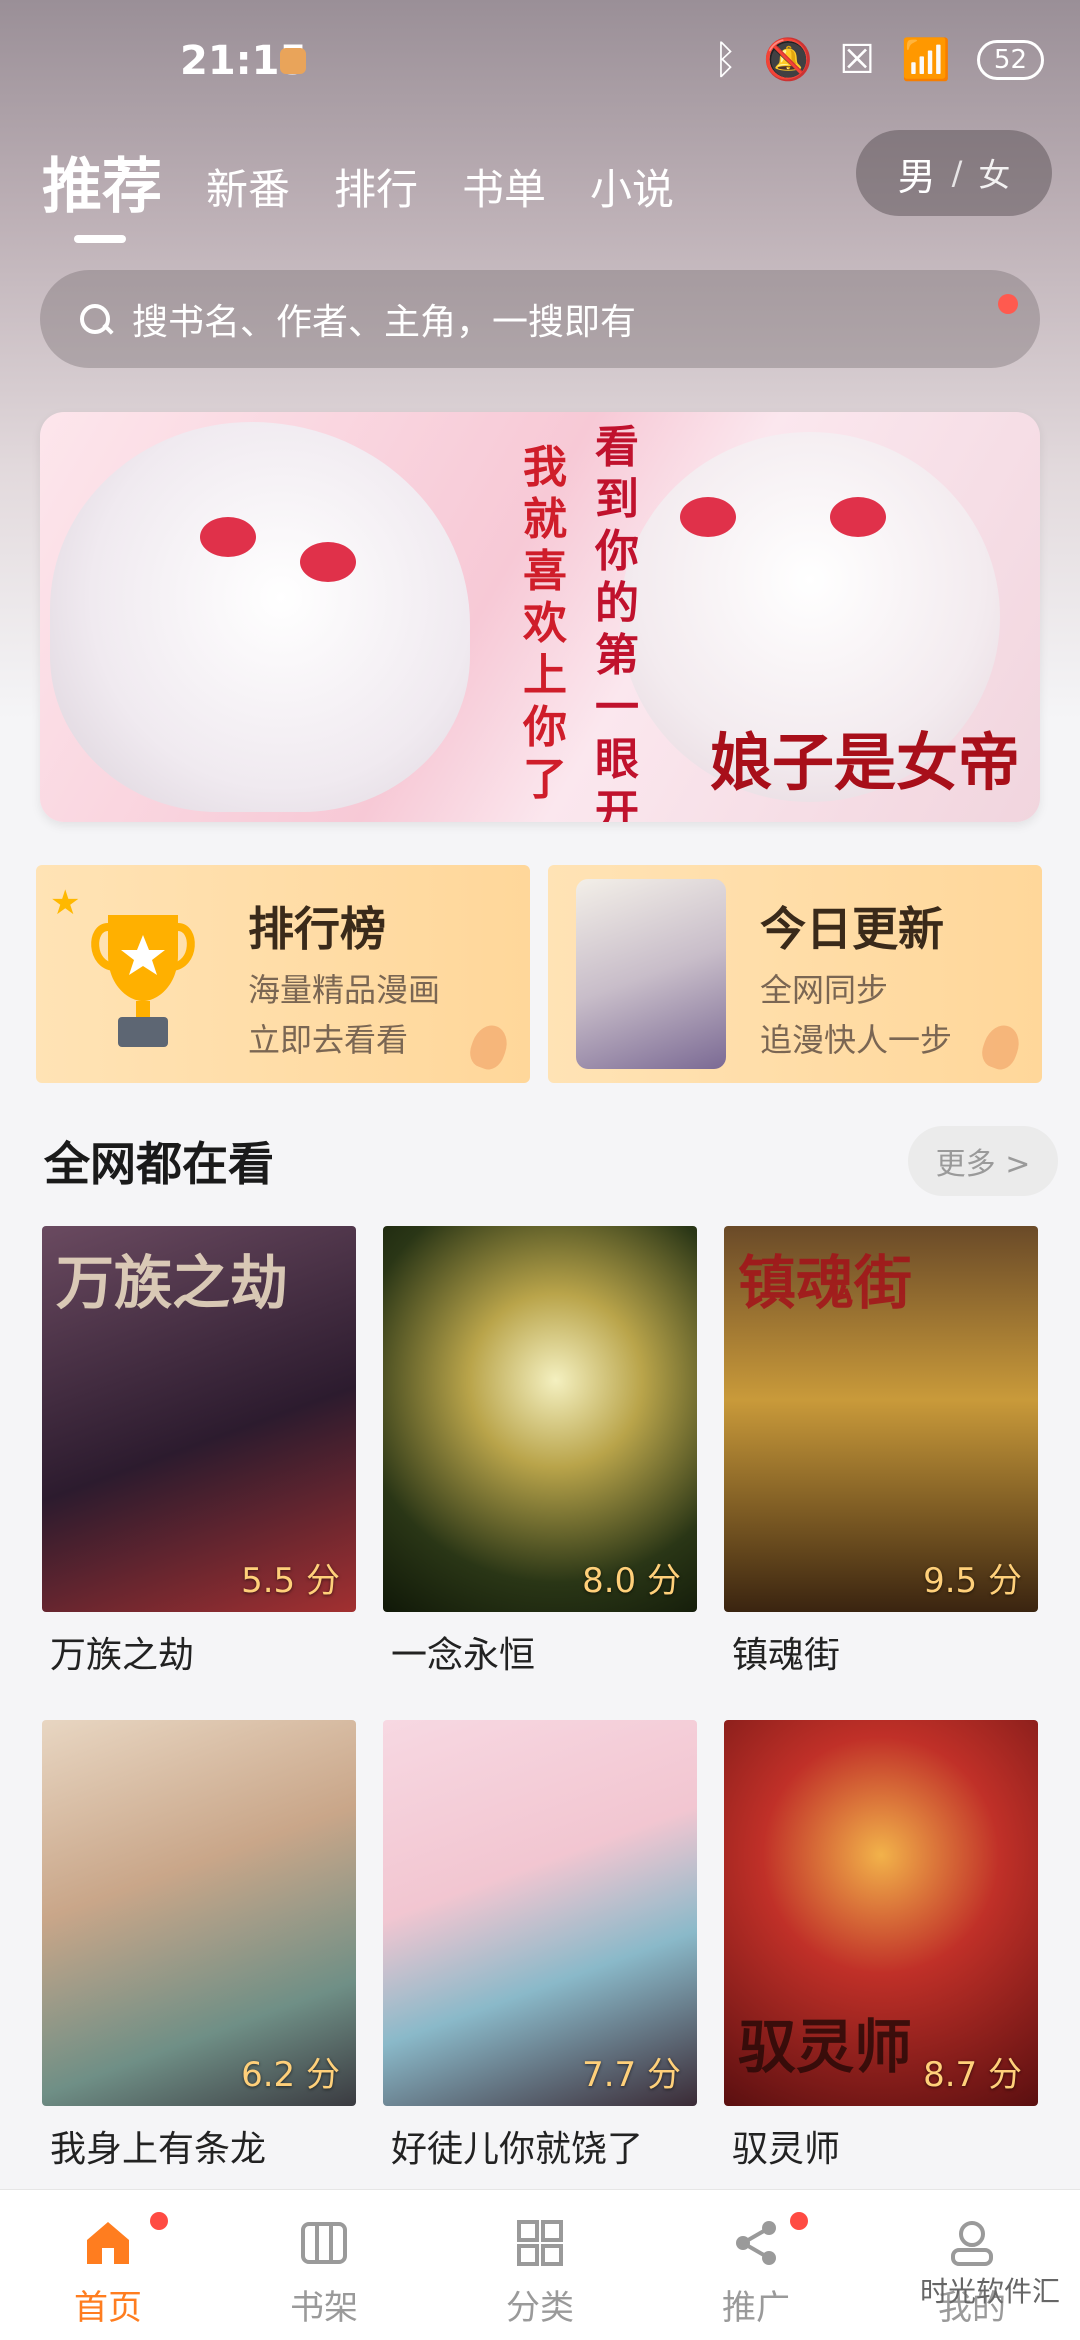 This screenshot has height=2340, width=1080. What do you see at coordinates (825, 1283) in the screenshot?
I see `cover-title-art: 镇魂街` at bounding box center [825, 1283].